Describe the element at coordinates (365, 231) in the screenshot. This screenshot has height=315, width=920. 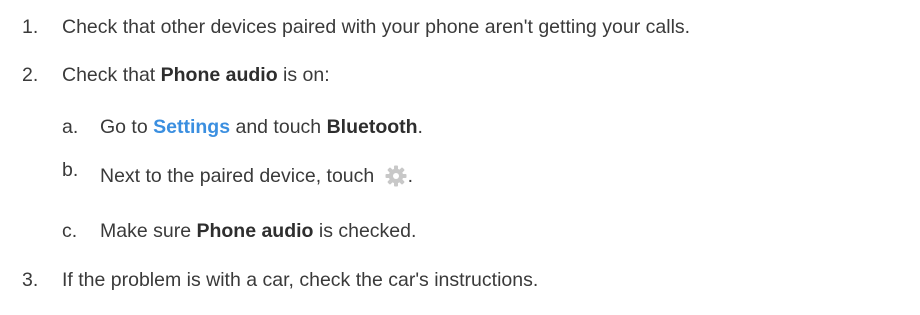
I see `substep-text-part: is checked.` at that location.